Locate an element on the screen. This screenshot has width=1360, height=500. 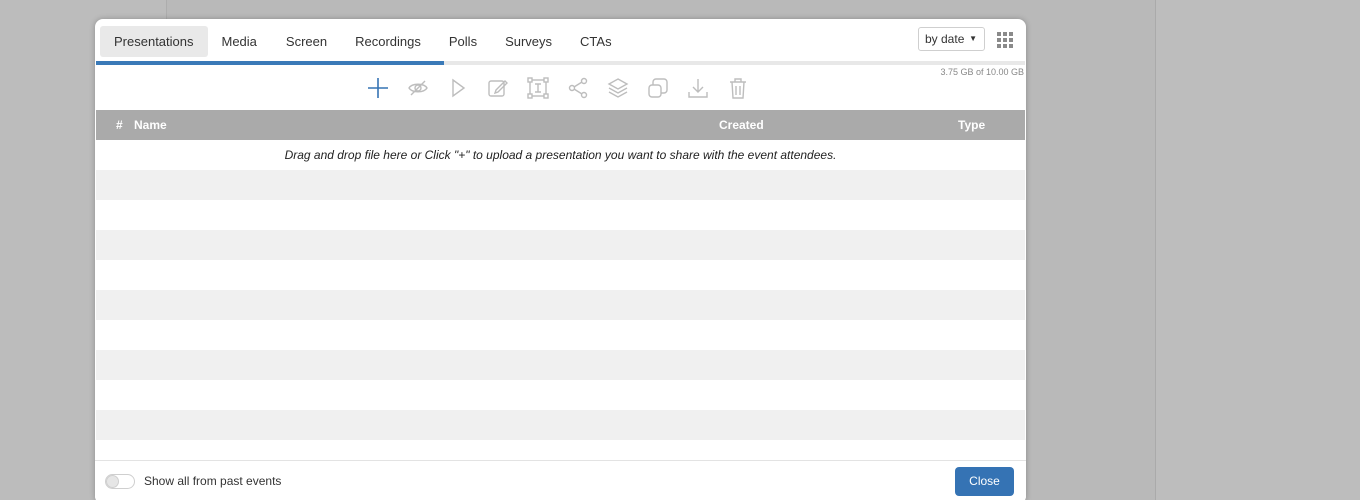
past-events-toggle-label: Show all from past events is located at coordinates (213, 481).